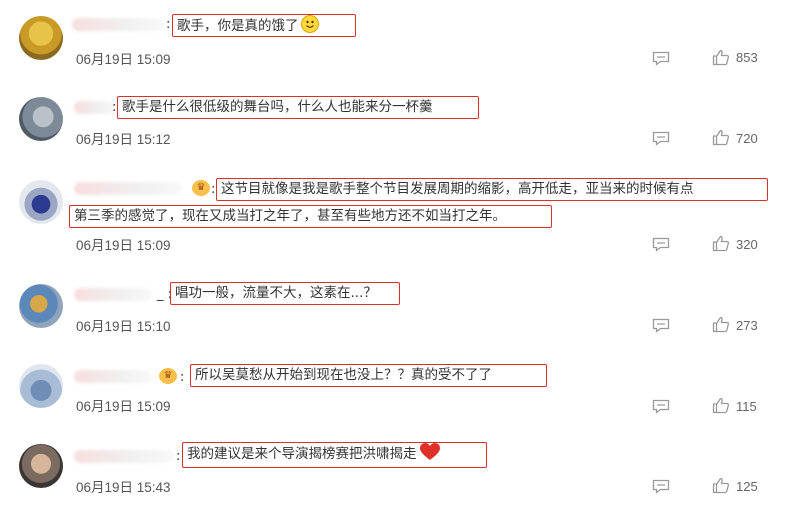 This screenshot has height=512, width=796. What do you see at coordinates (343, 375) in the screenshot?
I see `comment-text-content: 所以吴莫愁从开始到现在也没上？？真的受不了了` at bounding box center [343, 375].